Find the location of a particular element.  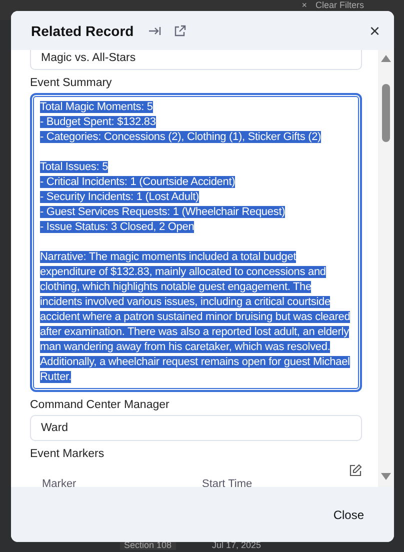

collapse-icon is located at coordinates (155, 30).